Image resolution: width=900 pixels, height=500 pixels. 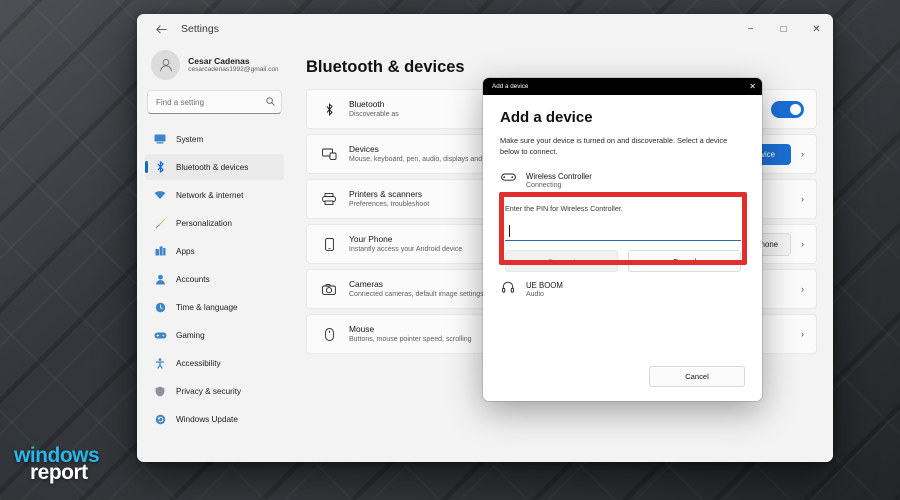 What do you see at coordinates (546, 117) in the screenshot?
I see `dialog-heading: Add a device` at bounding box center [546, 117].